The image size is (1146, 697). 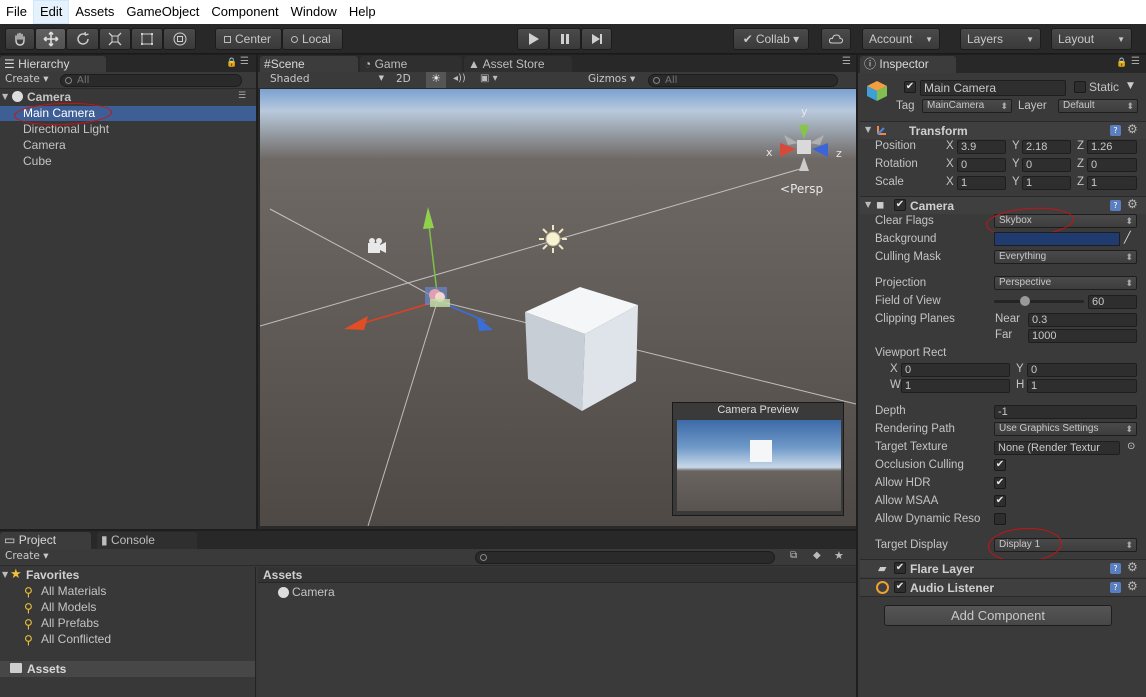 I want to click on menu-edit: Edit, so click(x=51, y=12).